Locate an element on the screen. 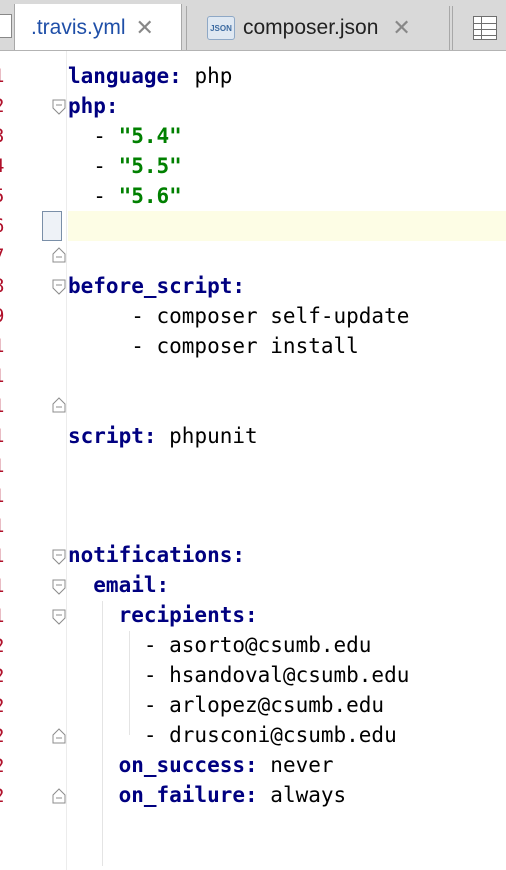  line-number: 16 is located at coordinates (2, 526).